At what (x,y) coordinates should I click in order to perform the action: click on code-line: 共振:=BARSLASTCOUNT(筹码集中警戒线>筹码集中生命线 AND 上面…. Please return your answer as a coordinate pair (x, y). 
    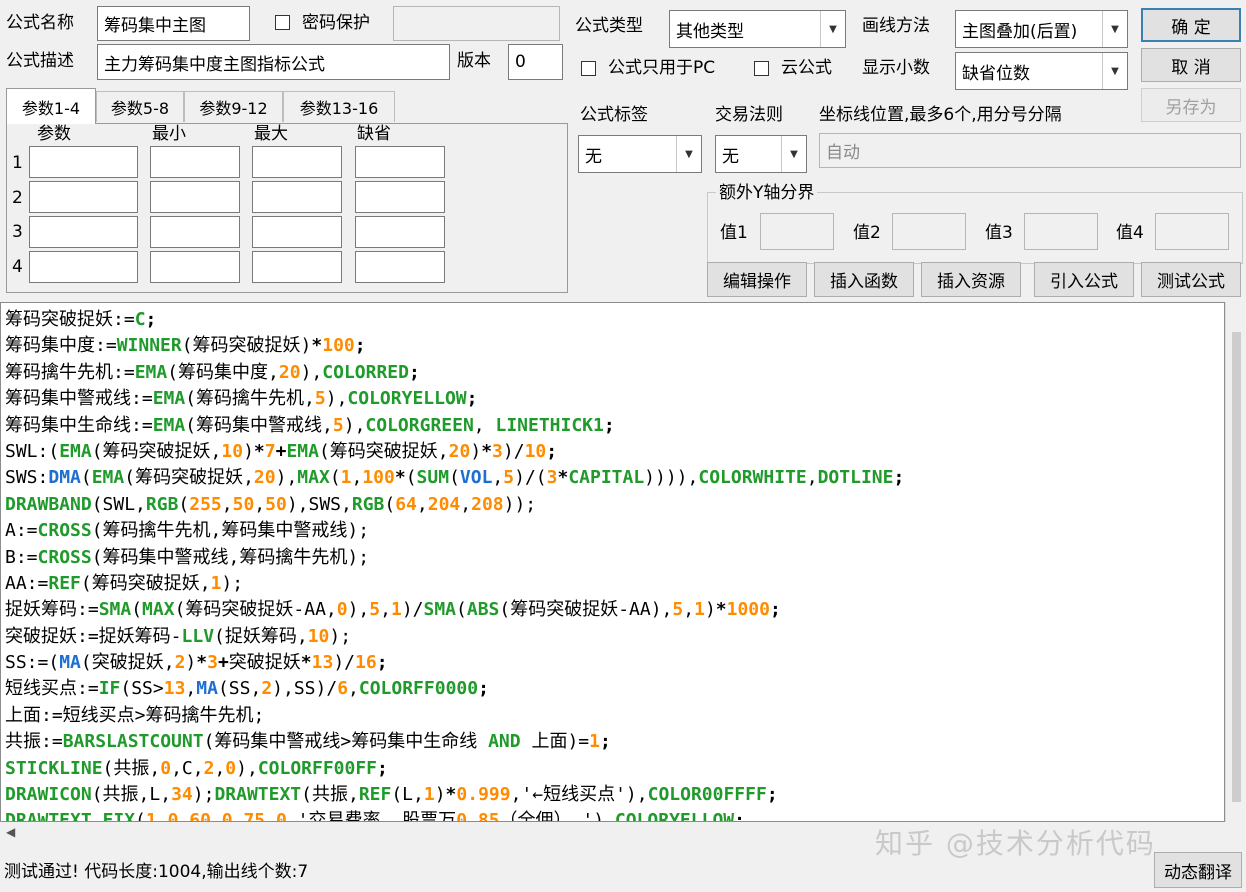
    Looking at the image, I should click on (454, 742).